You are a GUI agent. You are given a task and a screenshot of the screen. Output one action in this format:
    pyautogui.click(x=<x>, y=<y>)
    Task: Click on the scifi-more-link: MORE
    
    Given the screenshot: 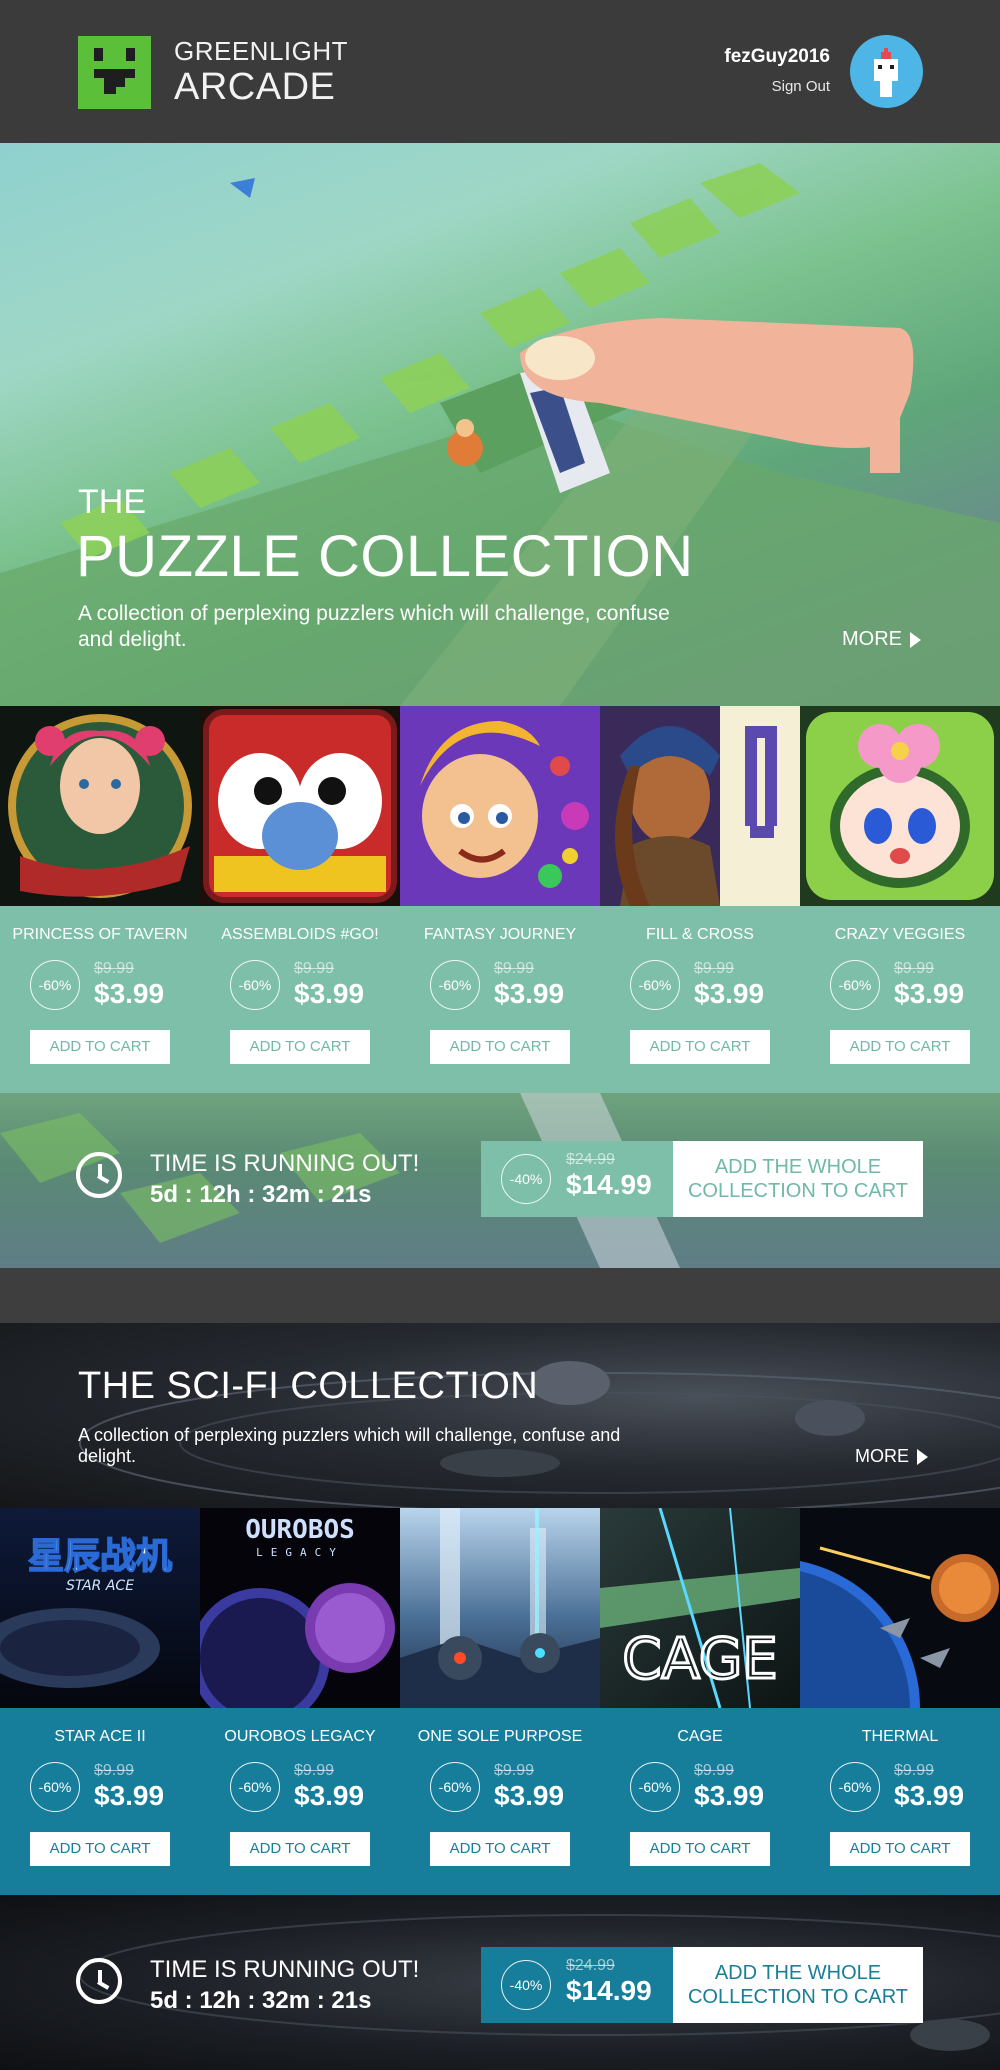 What is the action you would take?
    pyautogui.click(x=891, y=1456)
    